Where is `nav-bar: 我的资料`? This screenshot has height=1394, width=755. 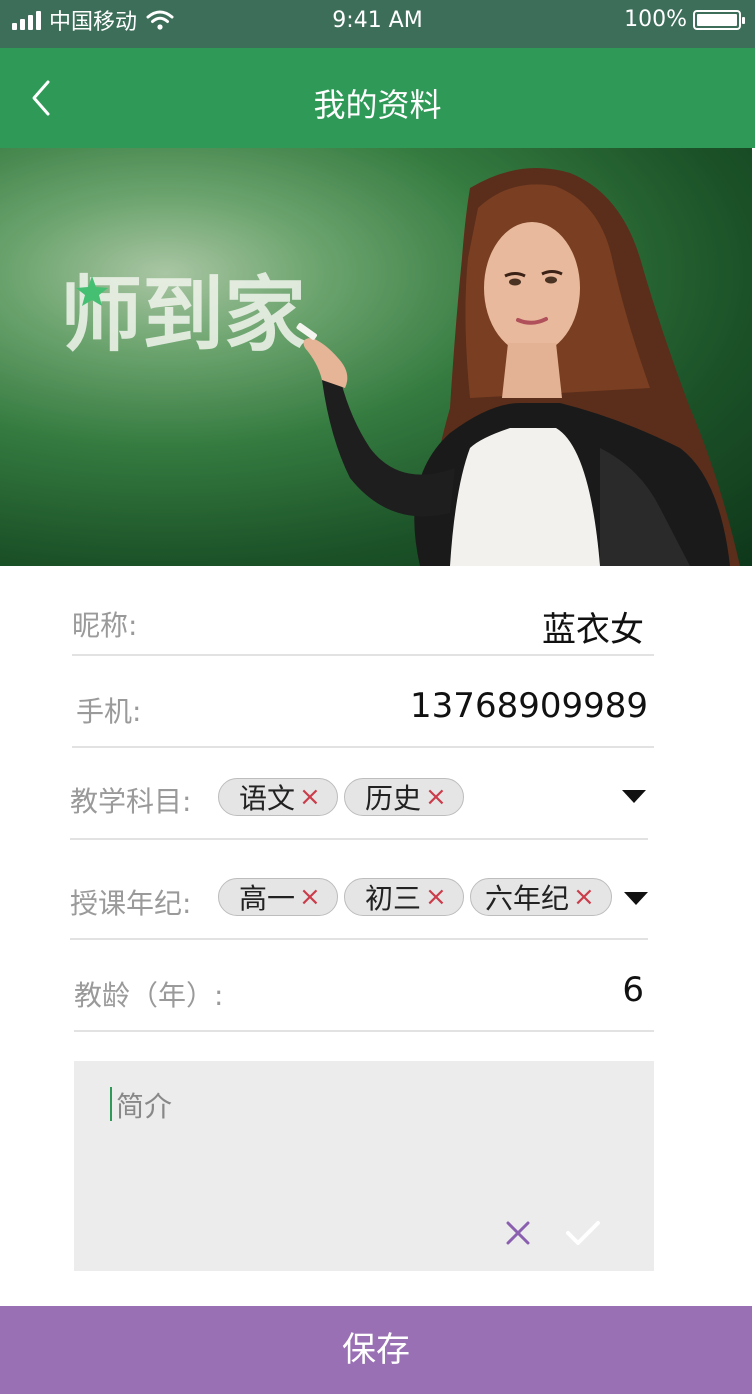 nav-bar: 我的资料 is located at coordinates (377, 98).